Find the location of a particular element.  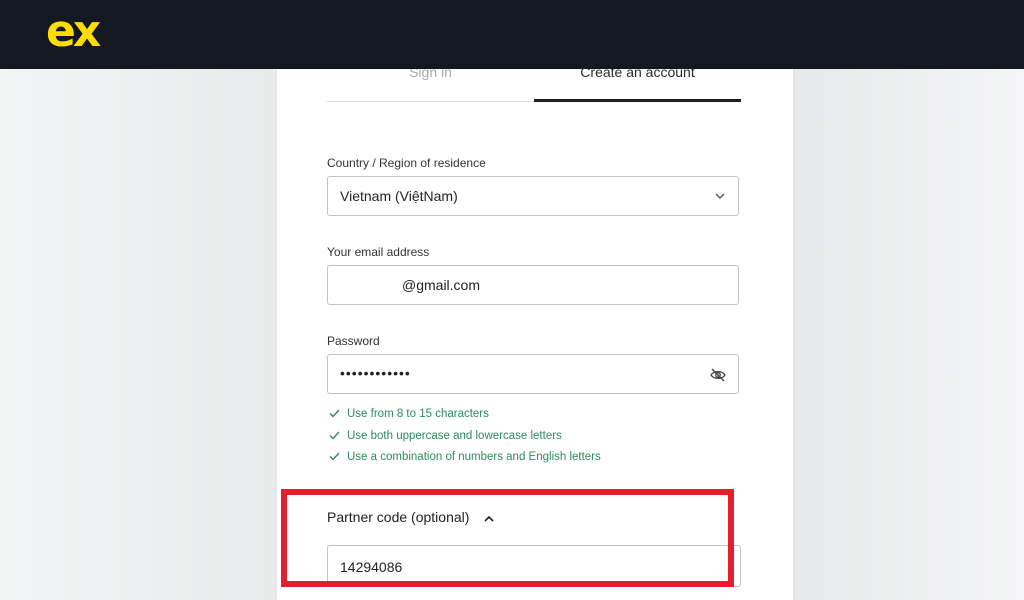

password-label: Password is located at coordinates (353, 341).